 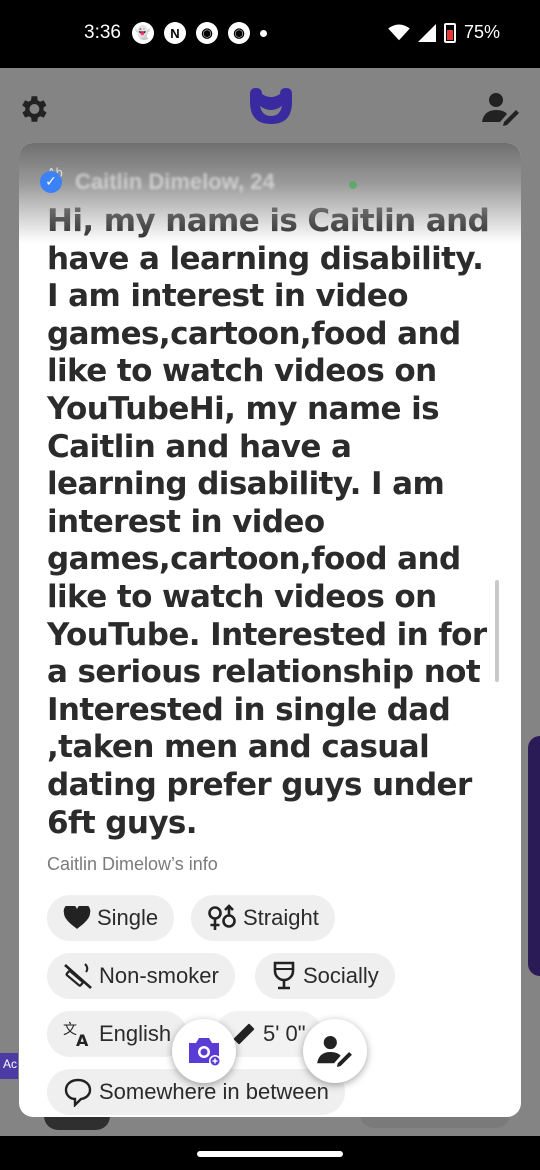 I want to click on chip-drinking: Socially, so click(x=325, y=976).